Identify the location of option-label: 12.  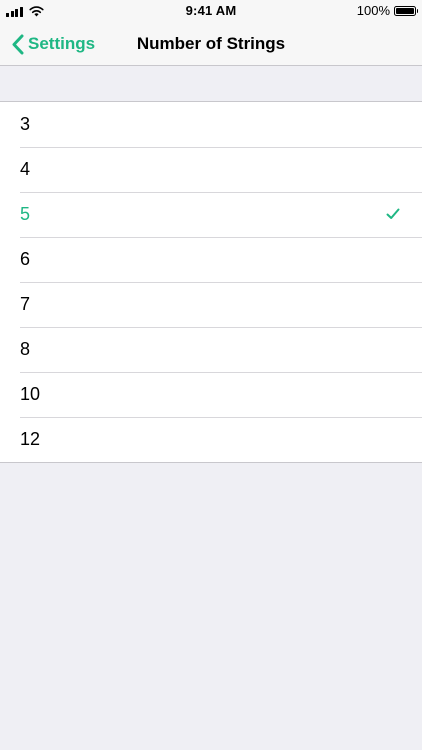
(30, 439).